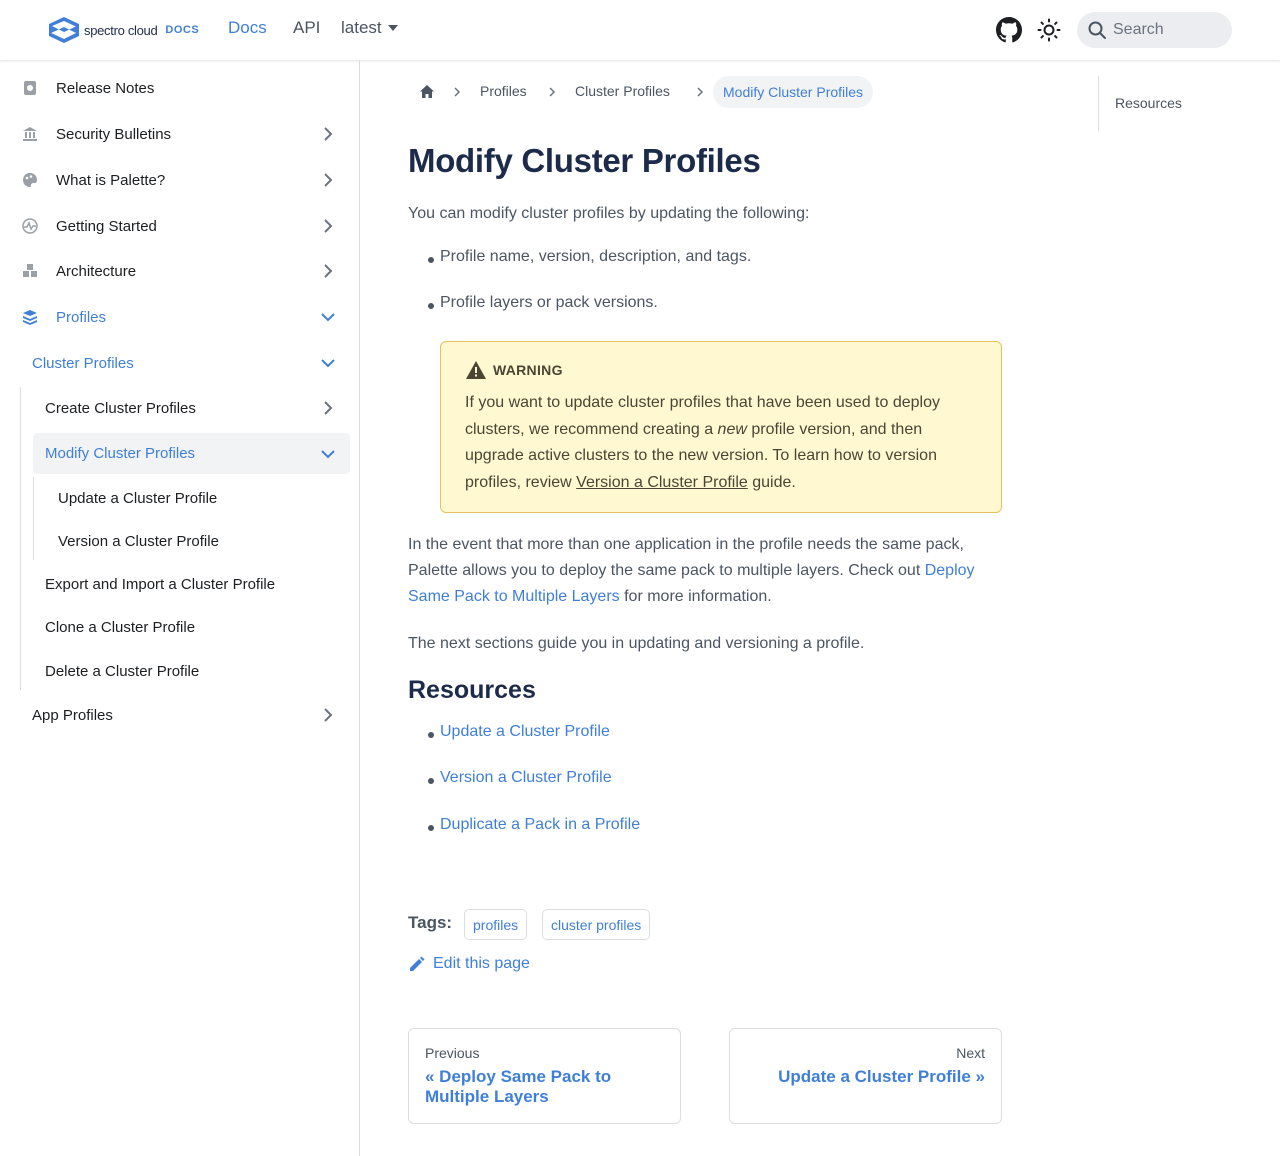 The height and width of the screenshot is (1156, 1280). Describe the element at coordinates (180, 226) in the screenshot. I see `sidebar-item-getting-started: Getting Started` at that location.